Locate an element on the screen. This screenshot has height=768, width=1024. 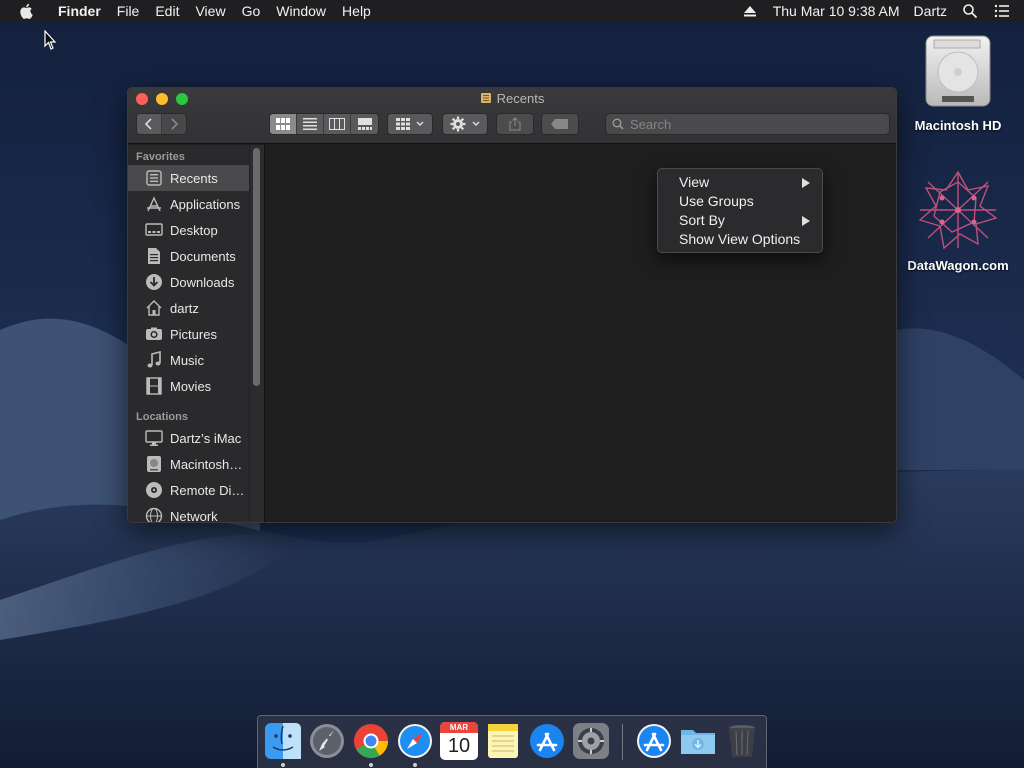
datawagon-icon is located at coordinates (958, 210).